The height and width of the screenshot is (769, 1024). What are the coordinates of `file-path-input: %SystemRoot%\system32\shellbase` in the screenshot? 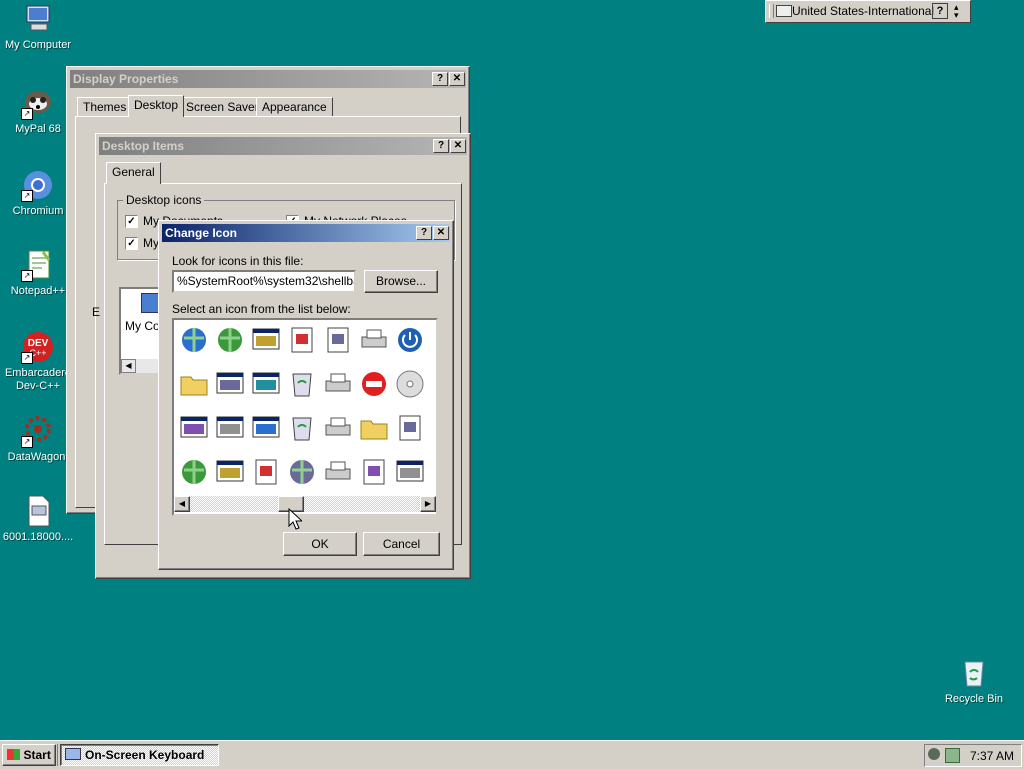 It's located at (264, 281).